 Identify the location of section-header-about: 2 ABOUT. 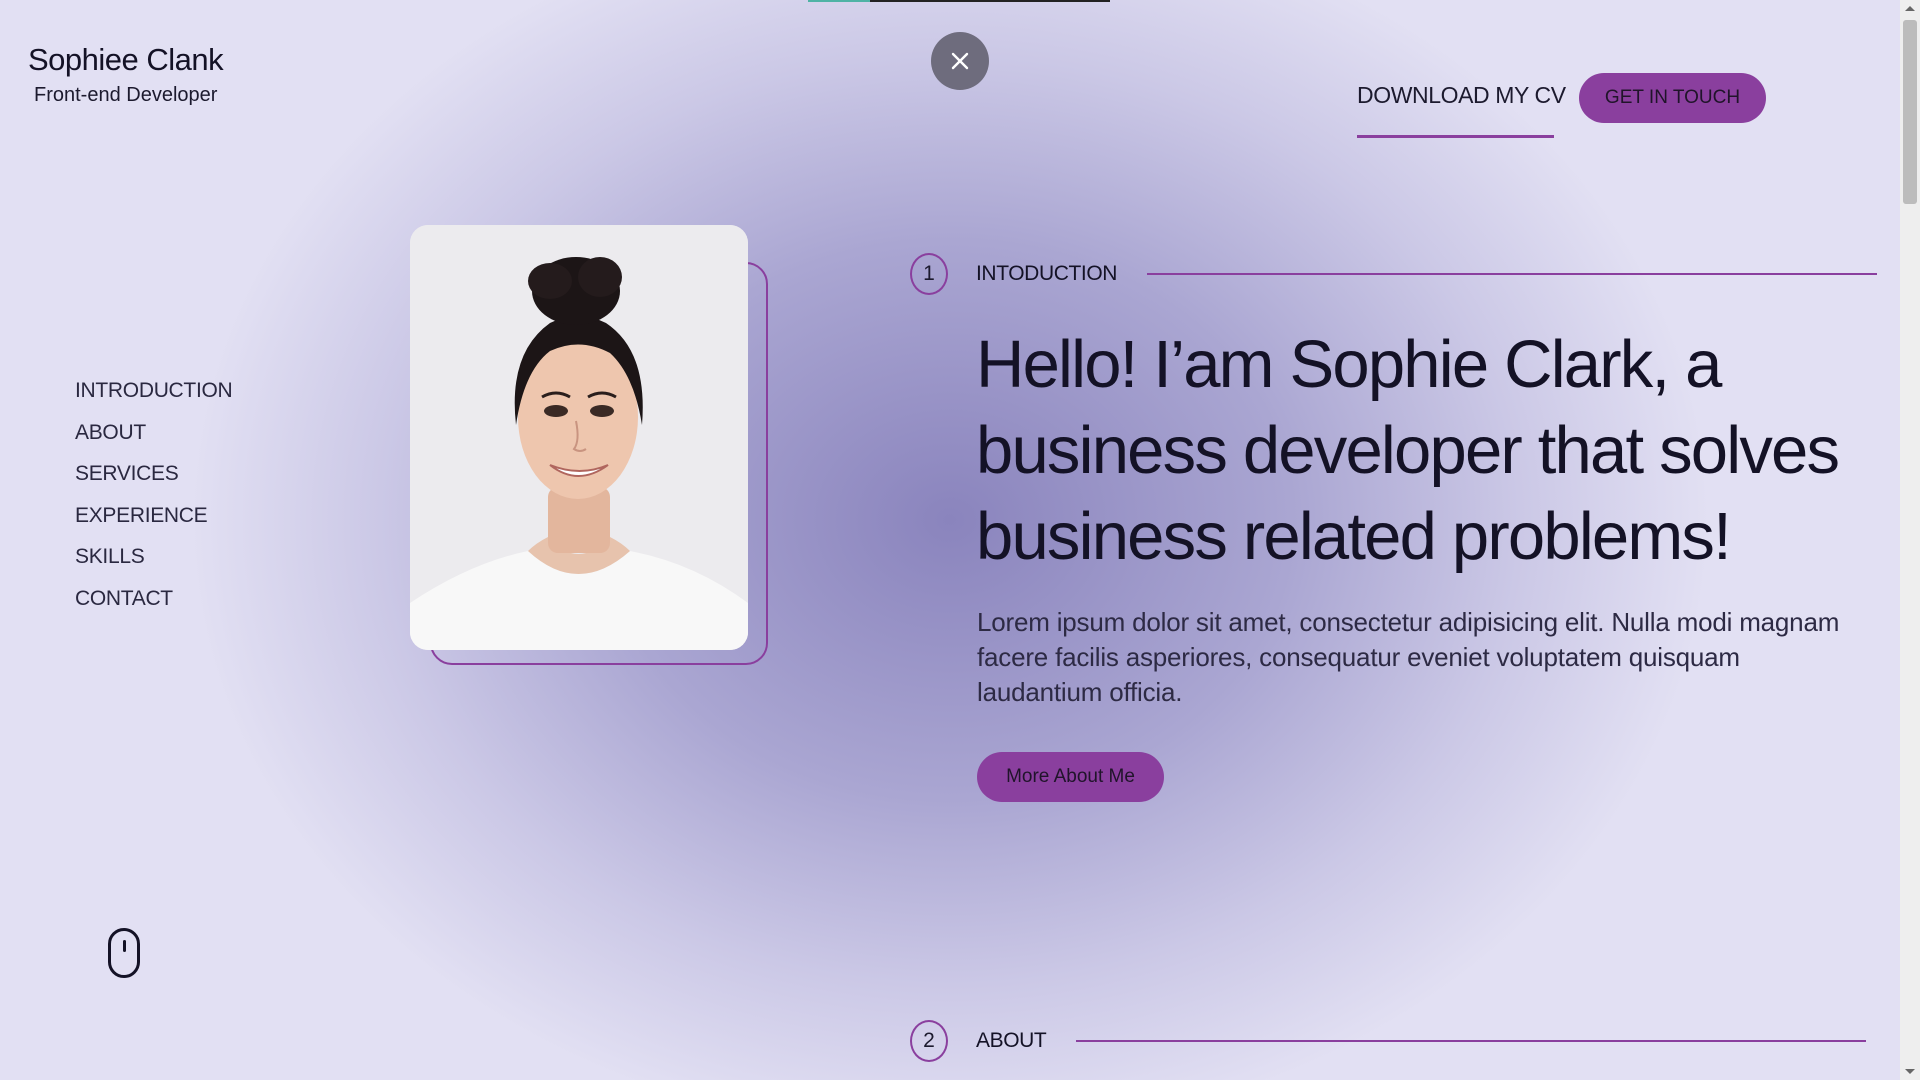
(1388, 1041).